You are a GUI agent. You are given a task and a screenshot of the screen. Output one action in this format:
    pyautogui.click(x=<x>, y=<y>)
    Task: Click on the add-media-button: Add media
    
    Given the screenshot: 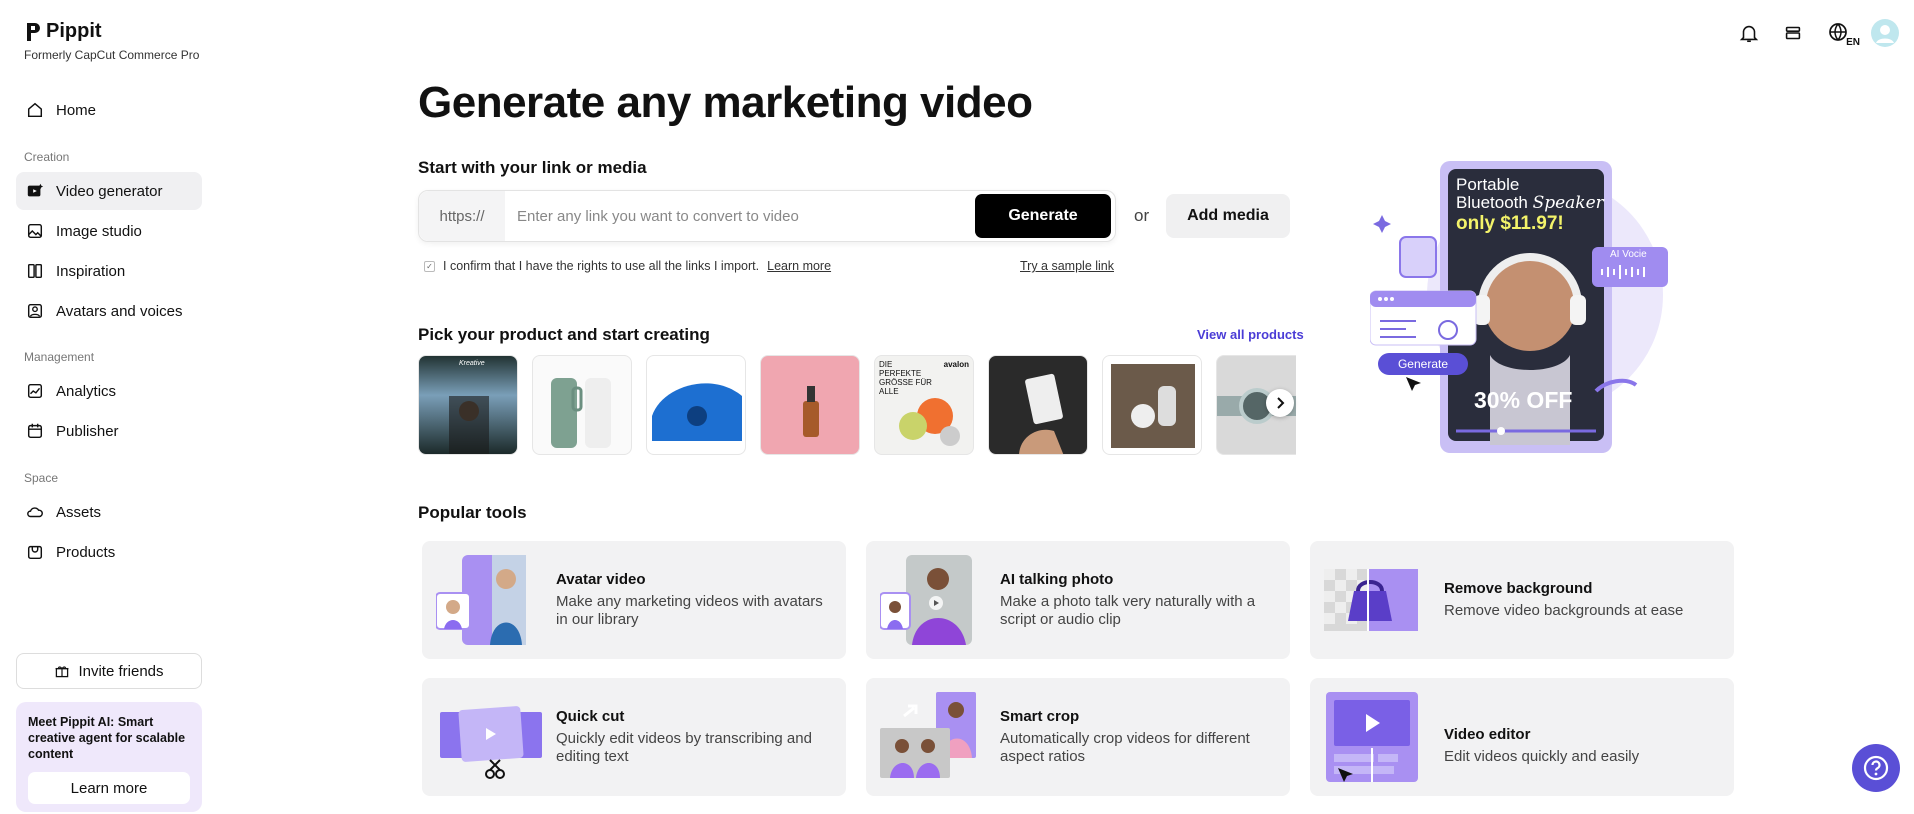 What is the action you would take?
    pyautogui.click(x=1228, y=216)
    